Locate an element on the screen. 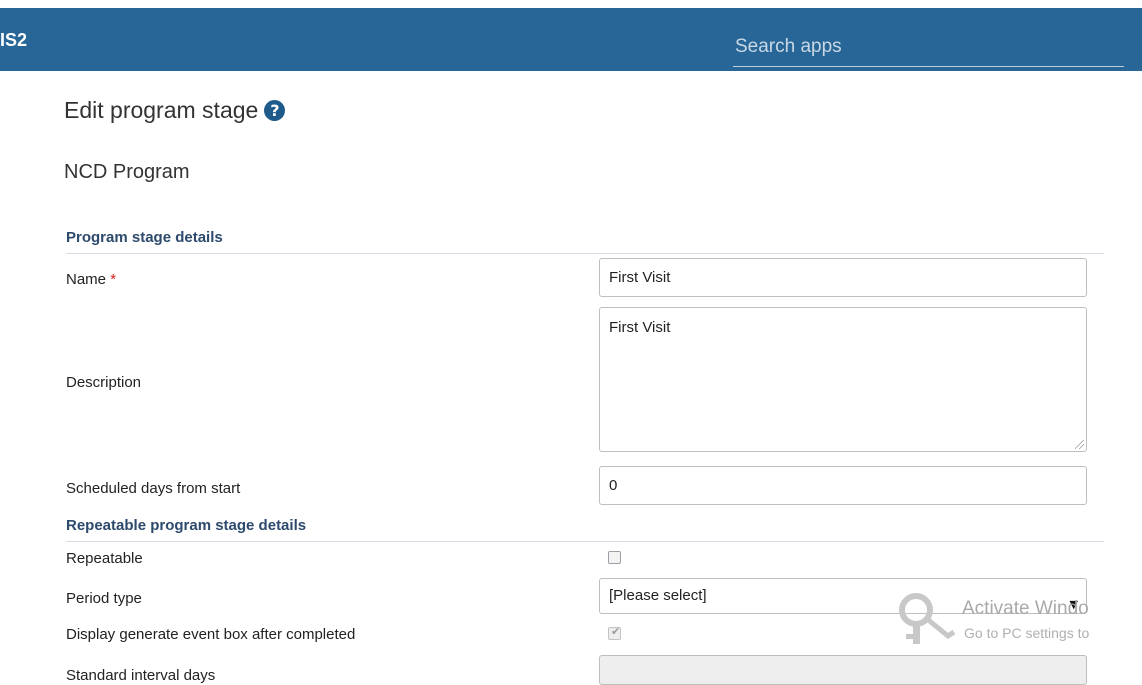 This screenshot has height=685, width=1142. search-apps-input: Search apps is located at coordinates (928, 46).